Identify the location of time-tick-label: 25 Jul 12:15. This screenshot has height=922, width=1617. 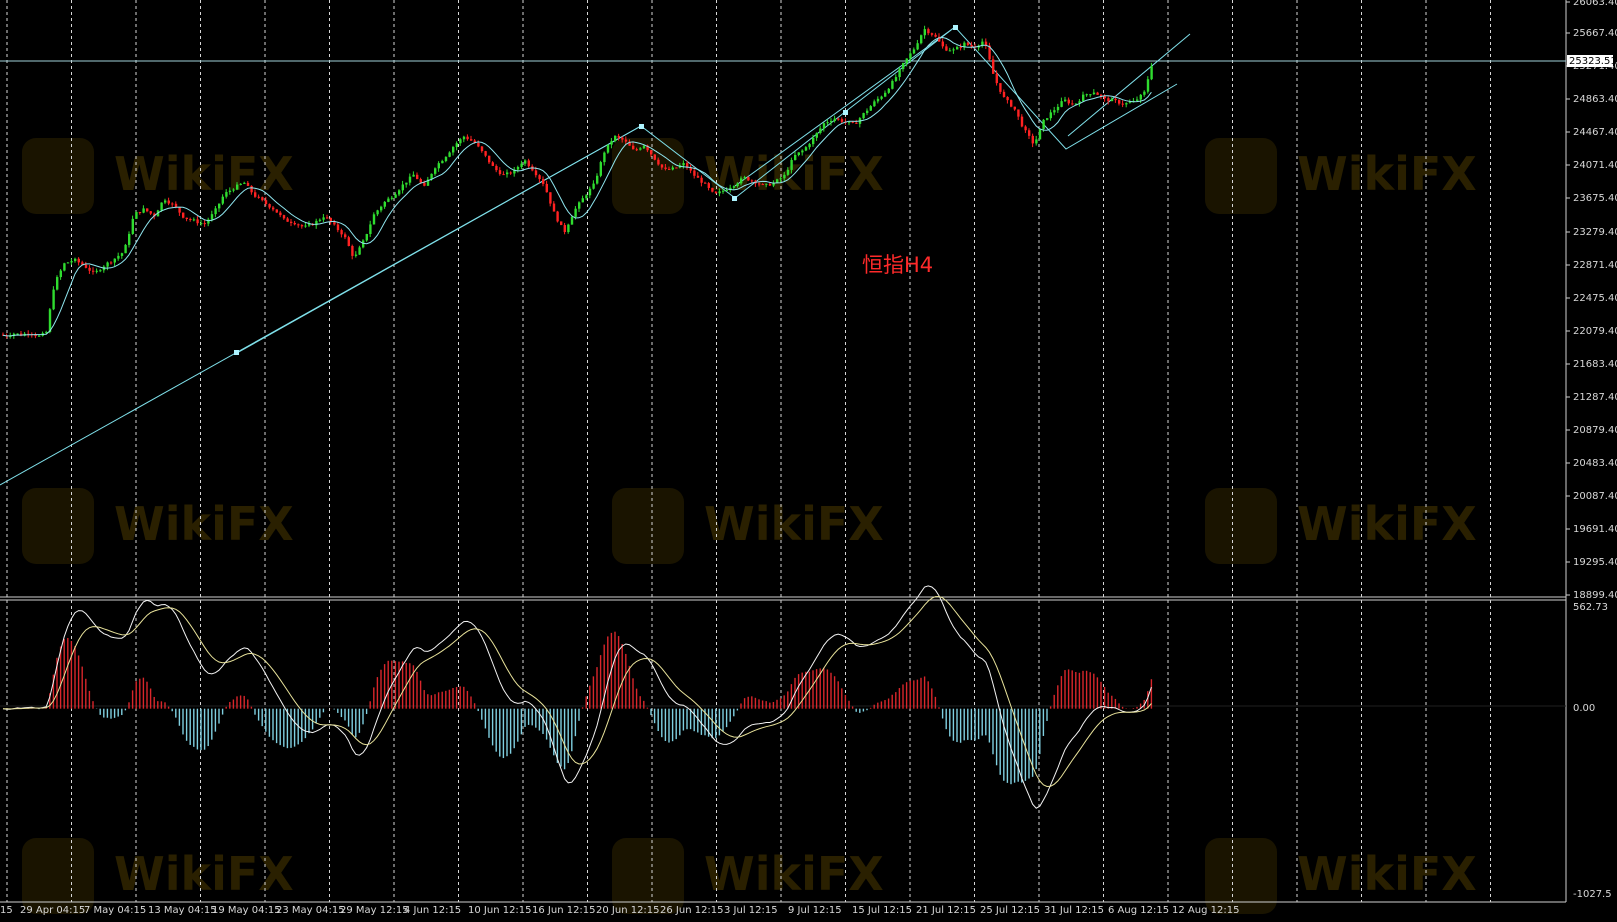
(1010, 910).